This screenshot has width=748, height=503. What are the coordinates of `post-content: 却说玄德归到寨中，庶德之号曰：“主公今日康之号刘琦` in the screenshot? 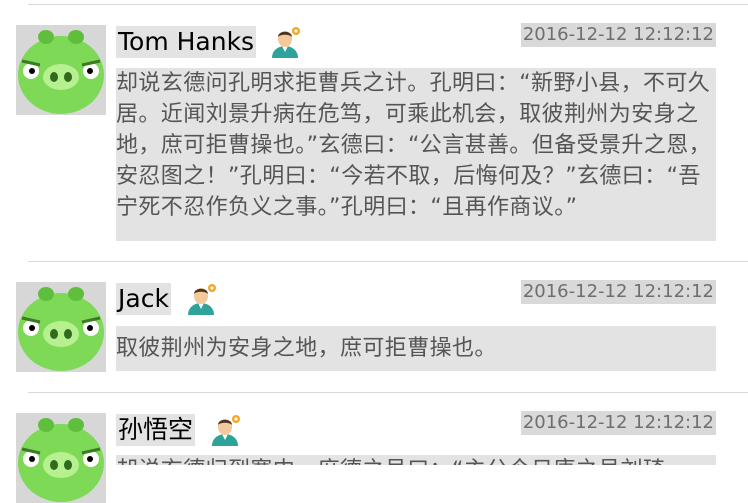 It's located at (416, 460).